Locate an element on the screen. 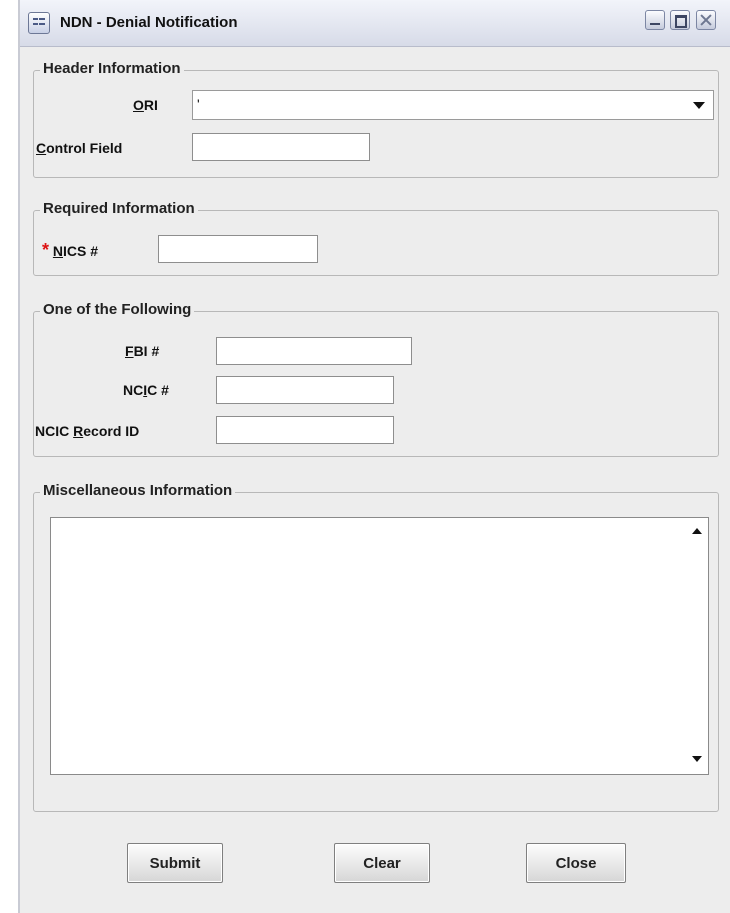 This screenshot has height=913, width=730. ori-label: ORI is located at coordinates (145, 105).